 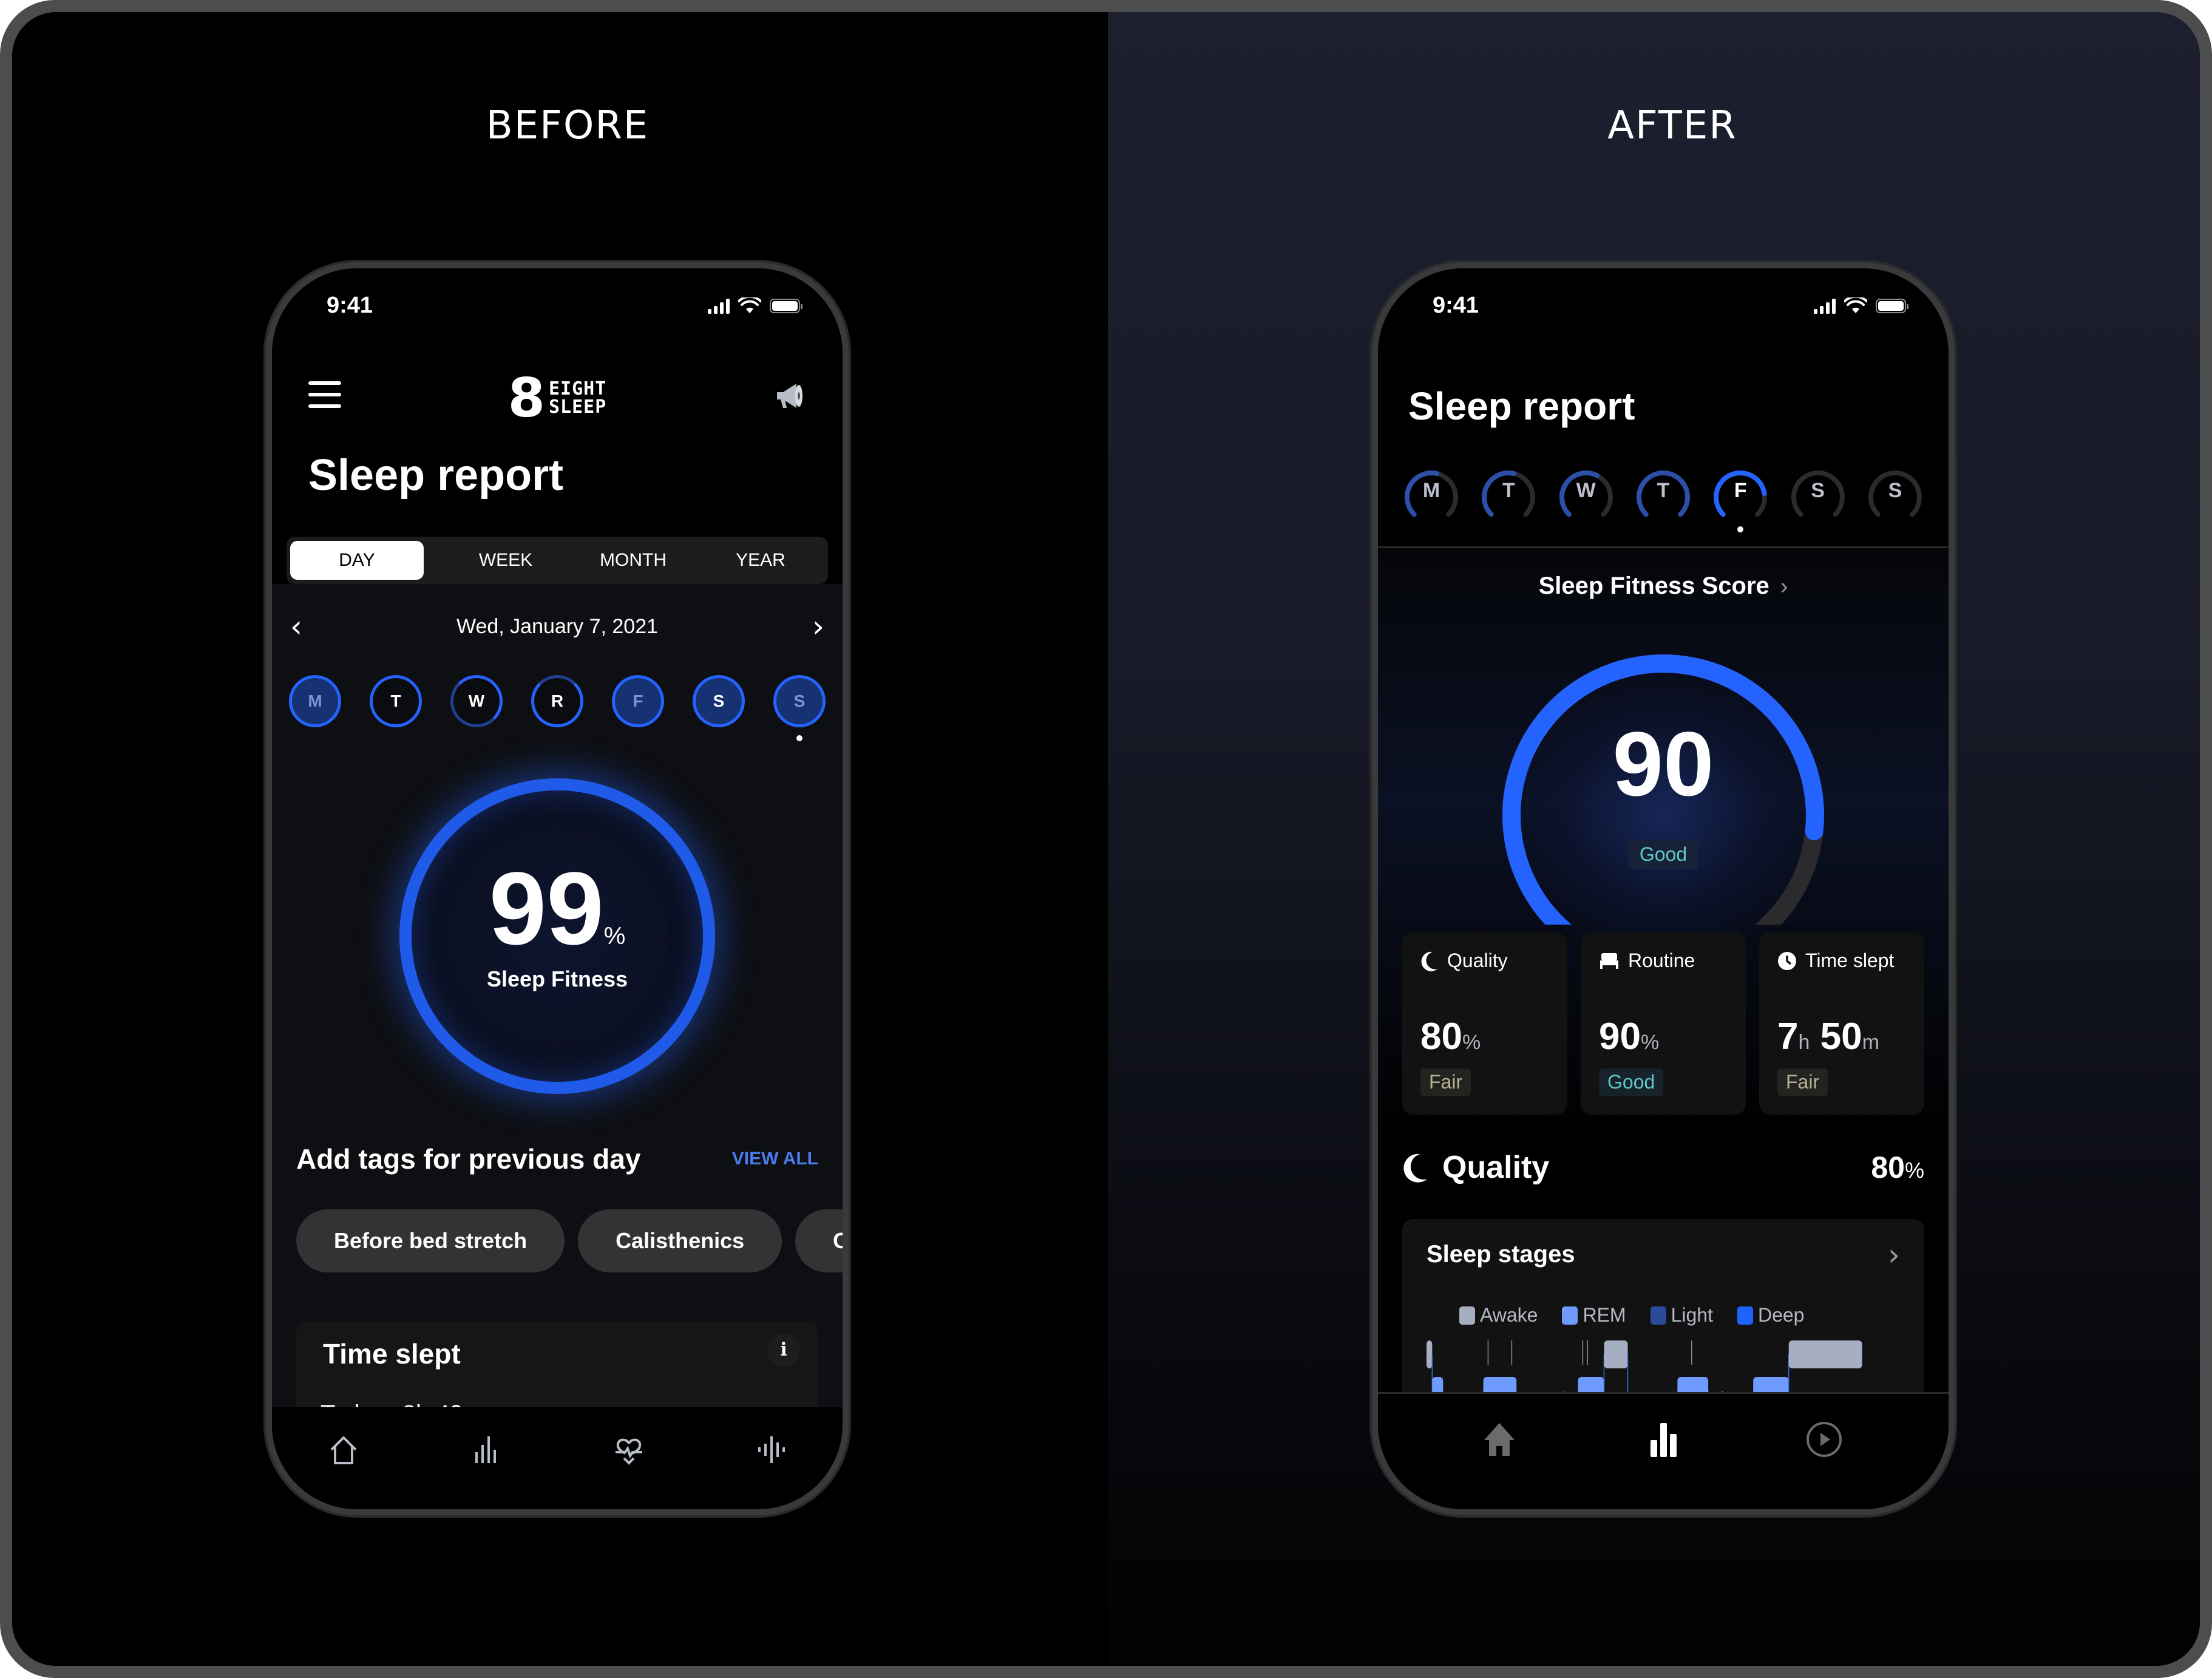 What do you see at coordinates (1431, 490) in the screenshot?
I see `day-label: M` at bounding box center [1431, 490].